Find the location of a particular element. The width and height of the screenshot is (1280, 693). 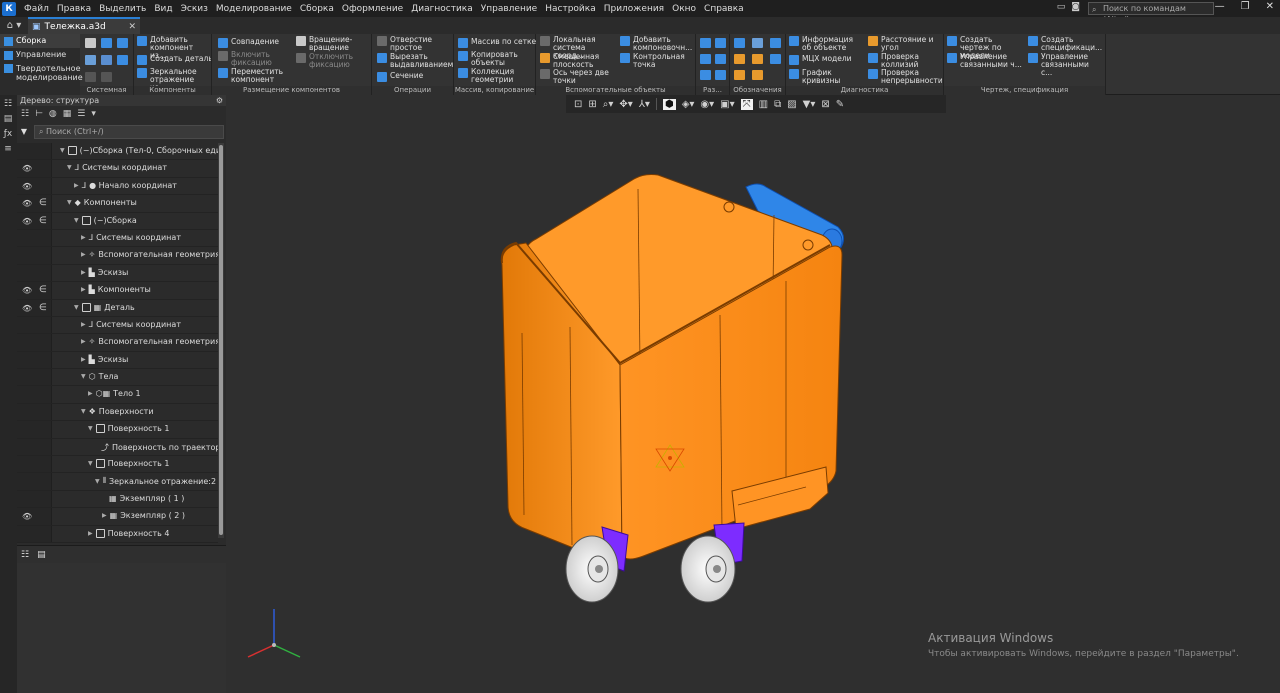

tree-row: ▼ ⬡ Тела is located at coordinates (117, 378).